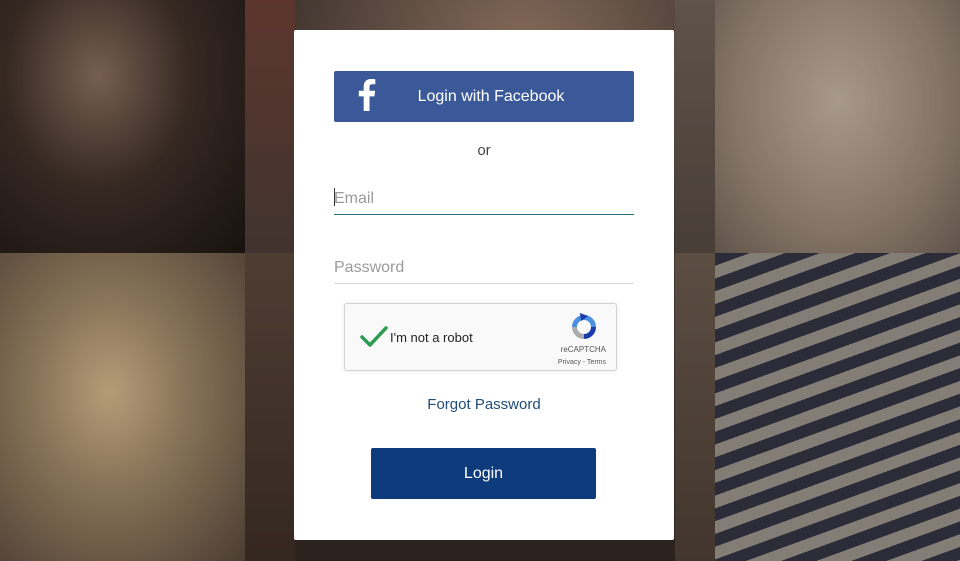  I want to click on recaptcha-logo-icon, so click(584, 326).